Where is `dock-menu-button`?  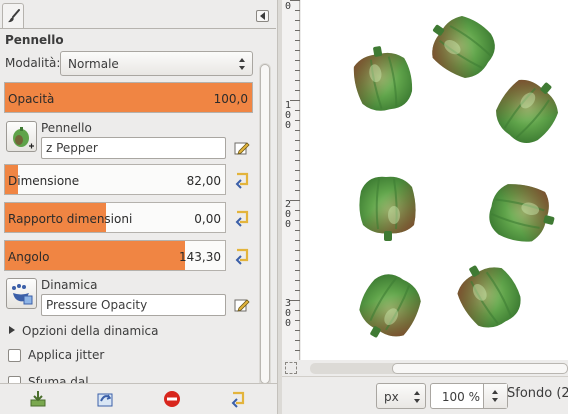 dock-menu-button is located at coordinates (262, 16).